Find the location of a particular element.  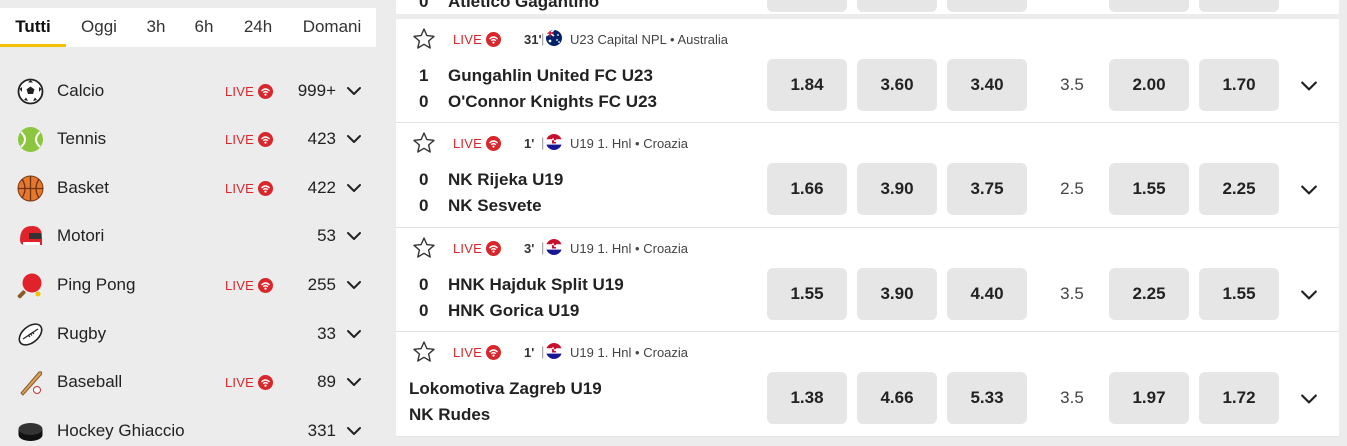

total-line-value: 2.5 is located at coordinates (1072, 188).